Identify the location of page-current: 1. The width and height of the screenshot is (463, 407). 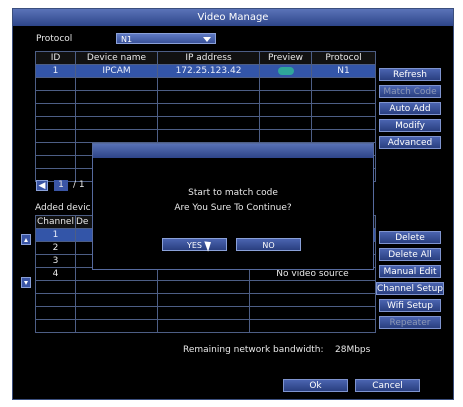
(61, 185).